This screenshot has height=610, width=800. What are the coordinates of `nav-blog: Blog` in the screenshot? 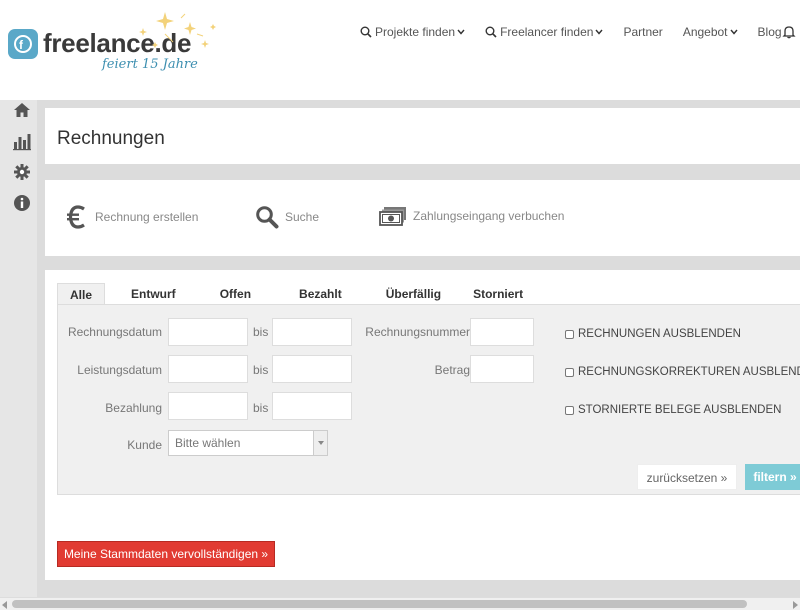 It's located at (770, 32).